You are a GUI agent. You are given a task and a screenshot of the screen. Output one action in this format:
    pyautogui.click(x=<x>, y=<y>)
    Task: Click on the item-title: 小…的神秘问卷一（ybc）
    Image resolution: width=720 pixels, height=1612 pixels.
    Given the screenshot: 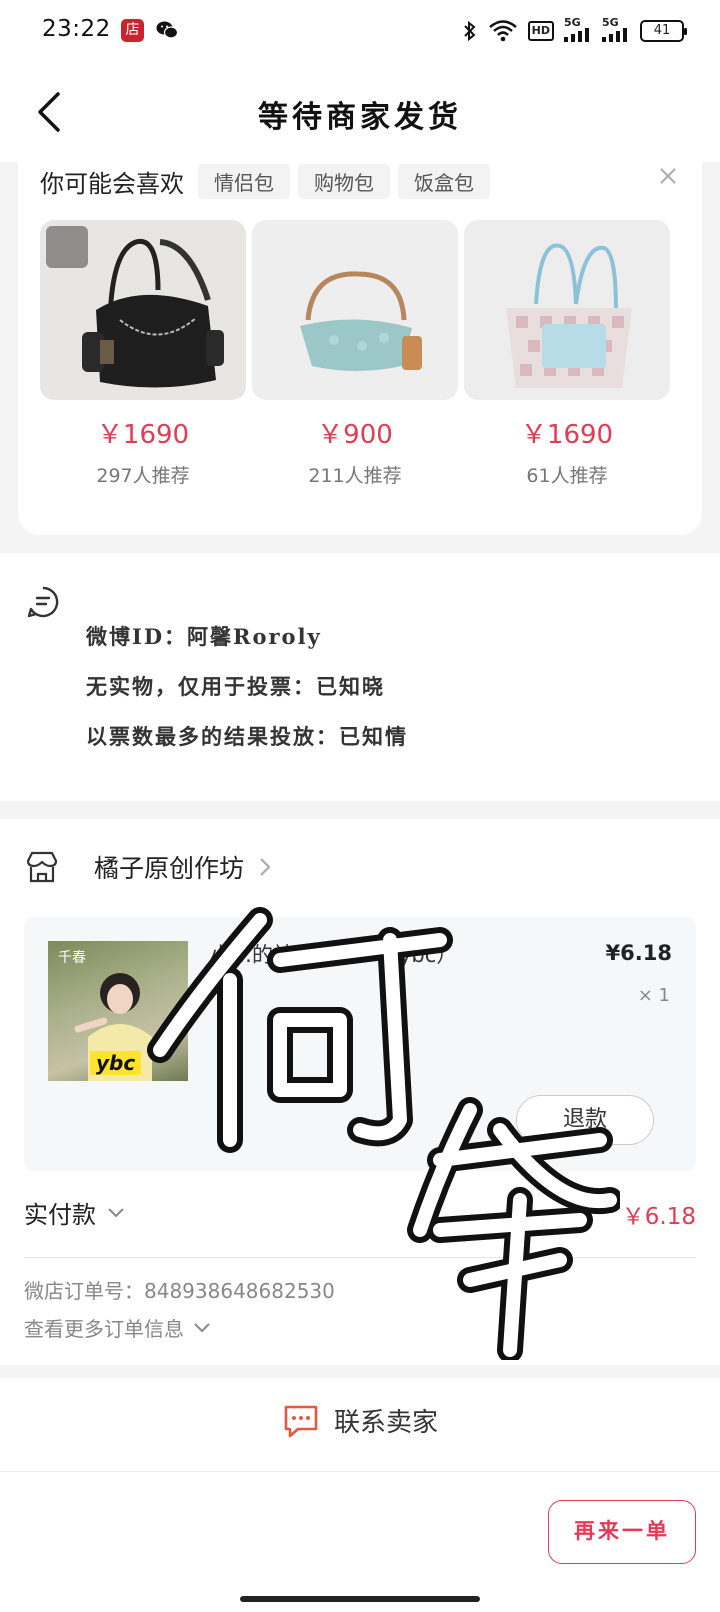 What is the action you would take?
    pyautogui.click(x=390, y=954)
    